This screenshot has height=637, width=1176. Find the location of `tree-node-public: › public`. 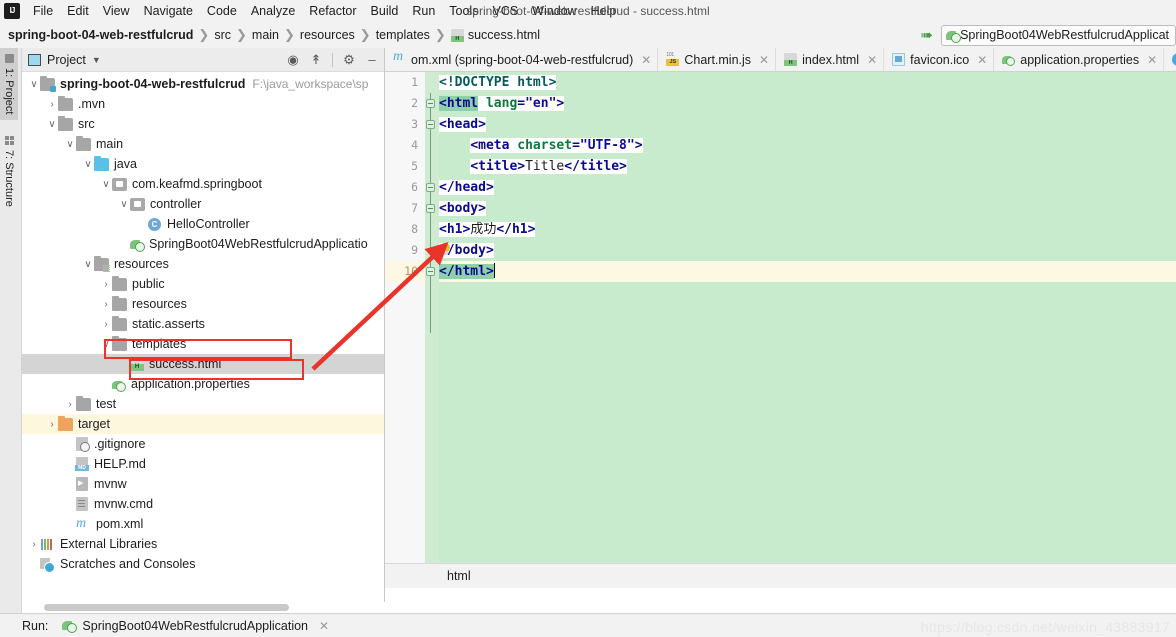

tree-node-public: › public is located at coordinates (203, 284).